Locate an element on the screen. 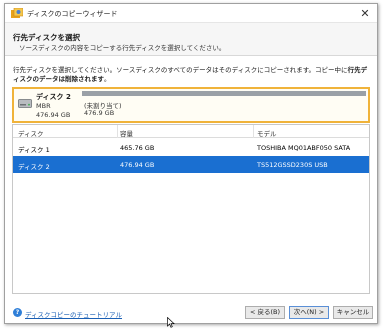 This screenshot has width=385, height=329. page-subheading: ソースディスクの内容をコピーする行先ディスクを選択してください。 is located at coordinates (122, 48).